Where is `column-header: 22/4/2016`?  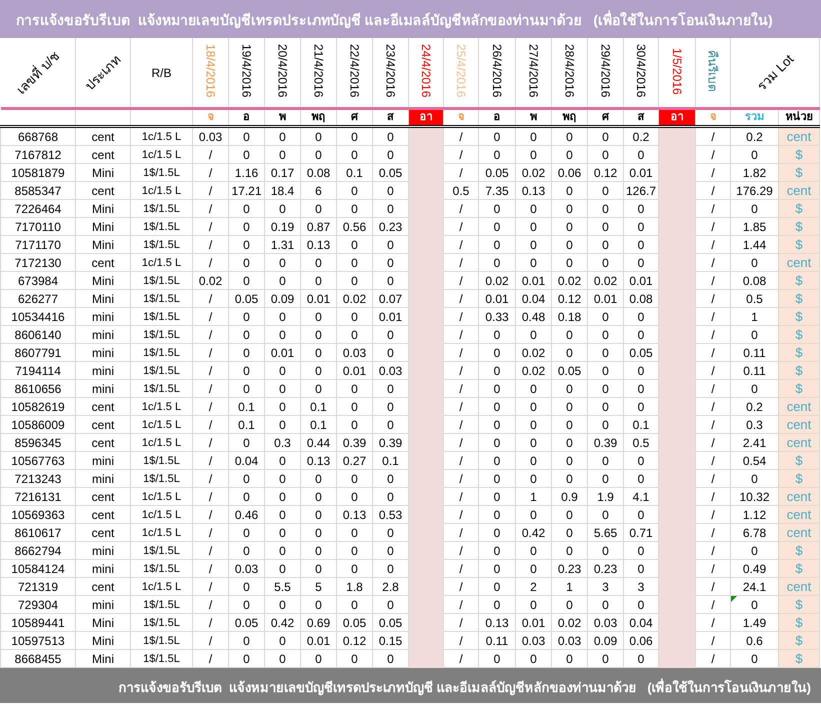 column-header: 22/4/2016 is located at coordinates (355, 71).